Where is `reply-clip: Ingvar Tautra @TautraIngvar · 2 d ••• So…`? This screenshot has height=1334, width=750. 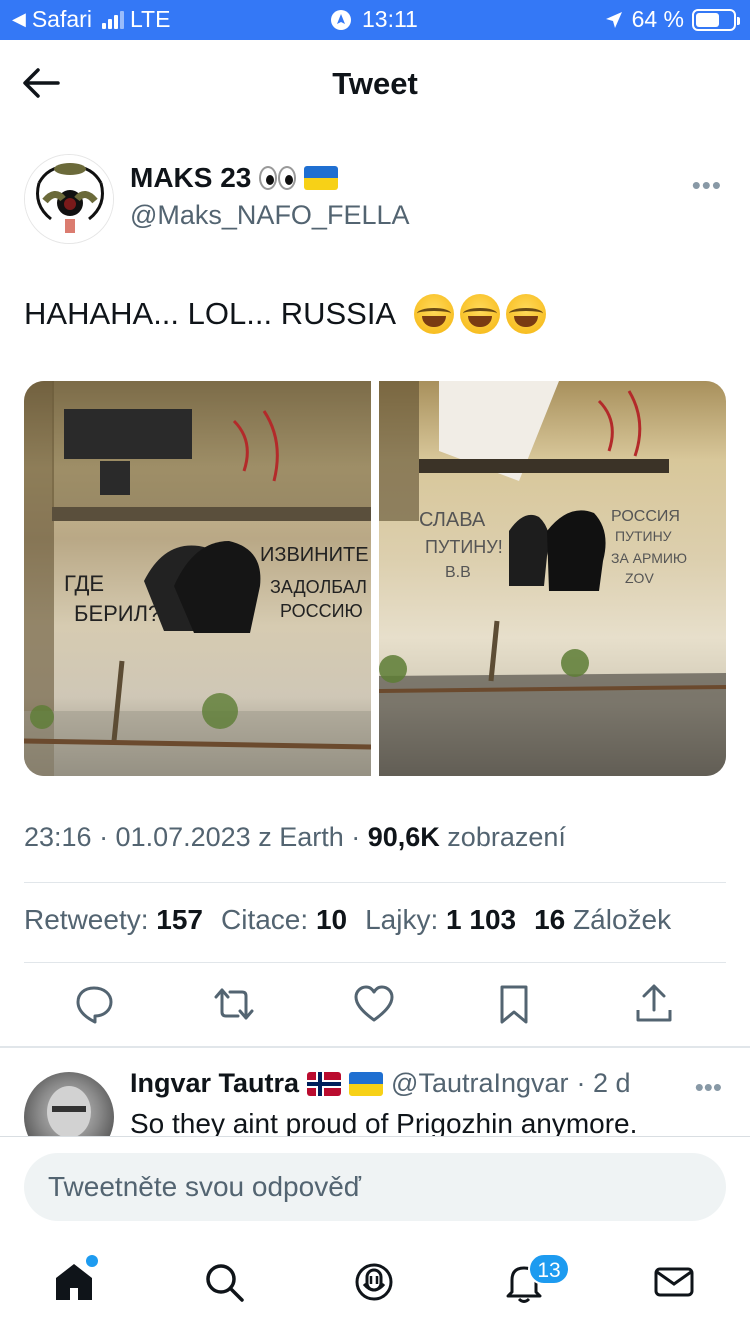 reply-clip: Ingvar Tautra @TautraIngvar · 2 d ••• So… is located at coordinates (375, 1093).